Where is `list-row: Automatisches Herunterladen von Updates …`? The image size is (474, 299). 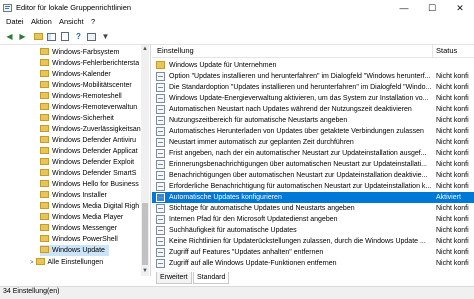 list-row: Automatisches Herunterladen von Updates … is located at coordinates (313, 131).